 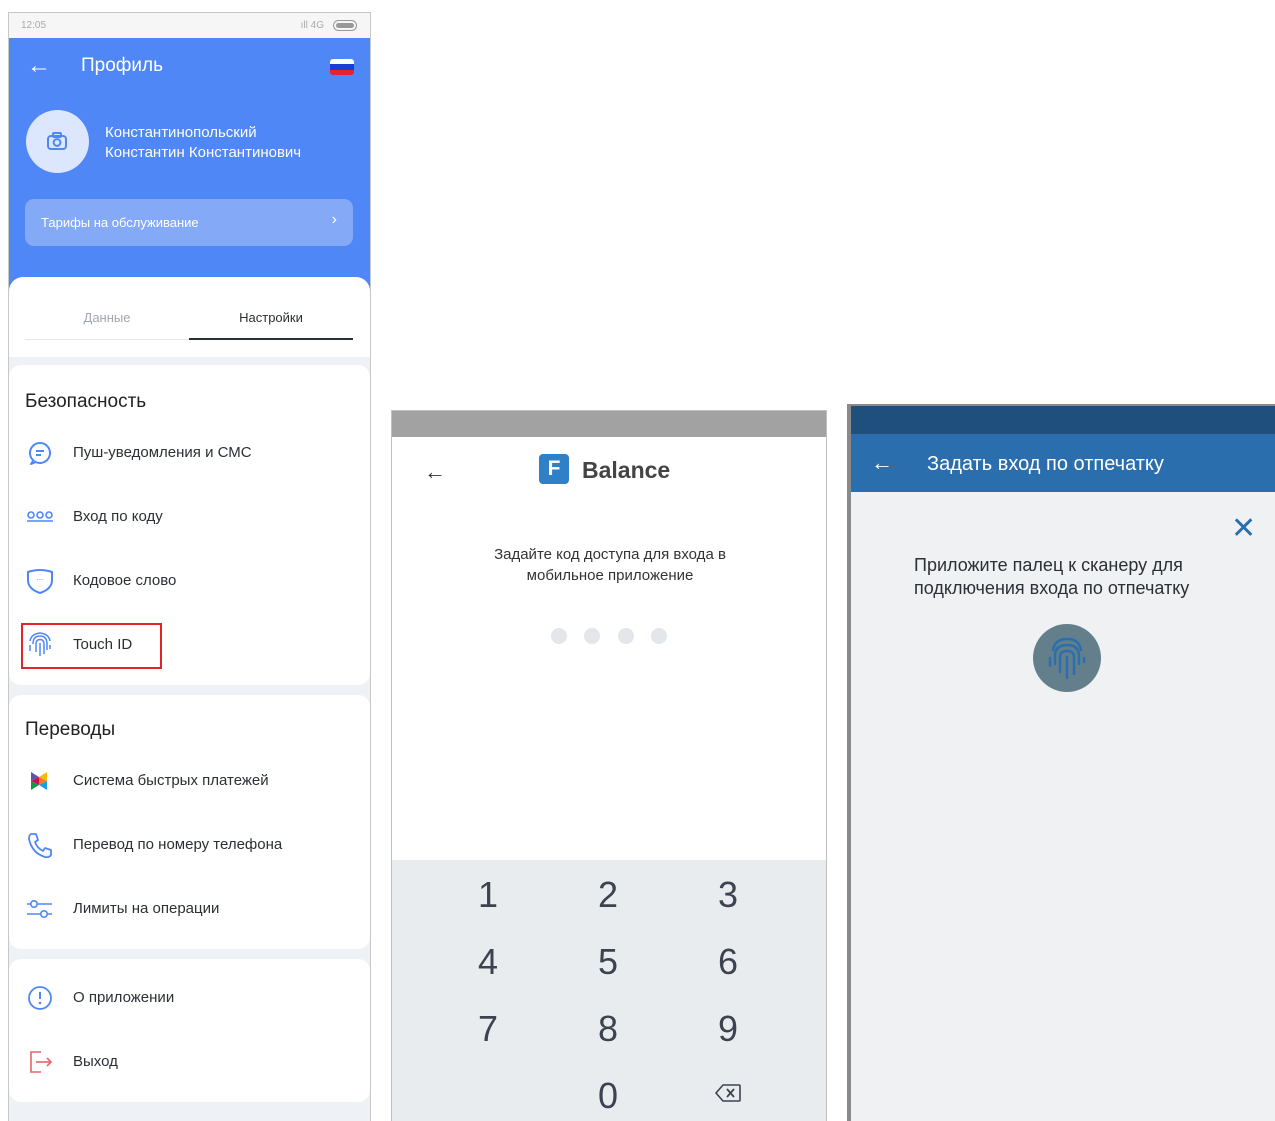 What do you see at coordinates (122, 65) in the screenshot?
I see `page-title: Профиль` at bounding box center [122, 65].